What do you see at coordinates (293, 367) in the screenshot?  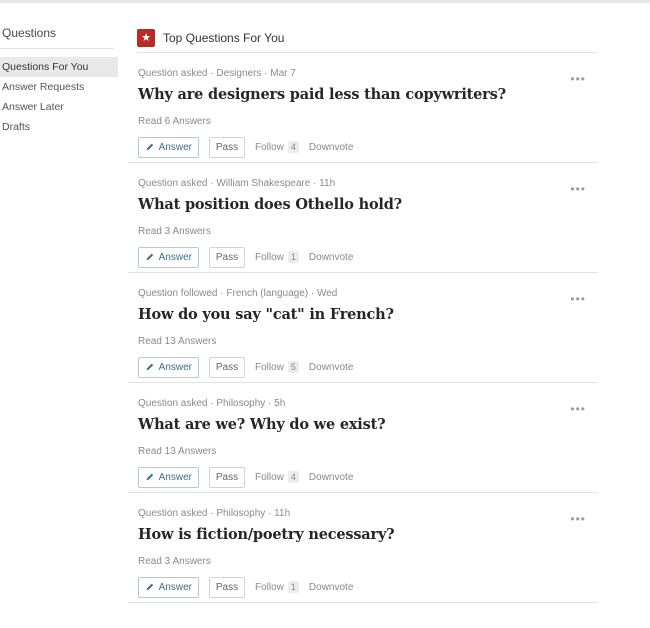 I see `follow-count: 5` at bounding box center [293, 367].